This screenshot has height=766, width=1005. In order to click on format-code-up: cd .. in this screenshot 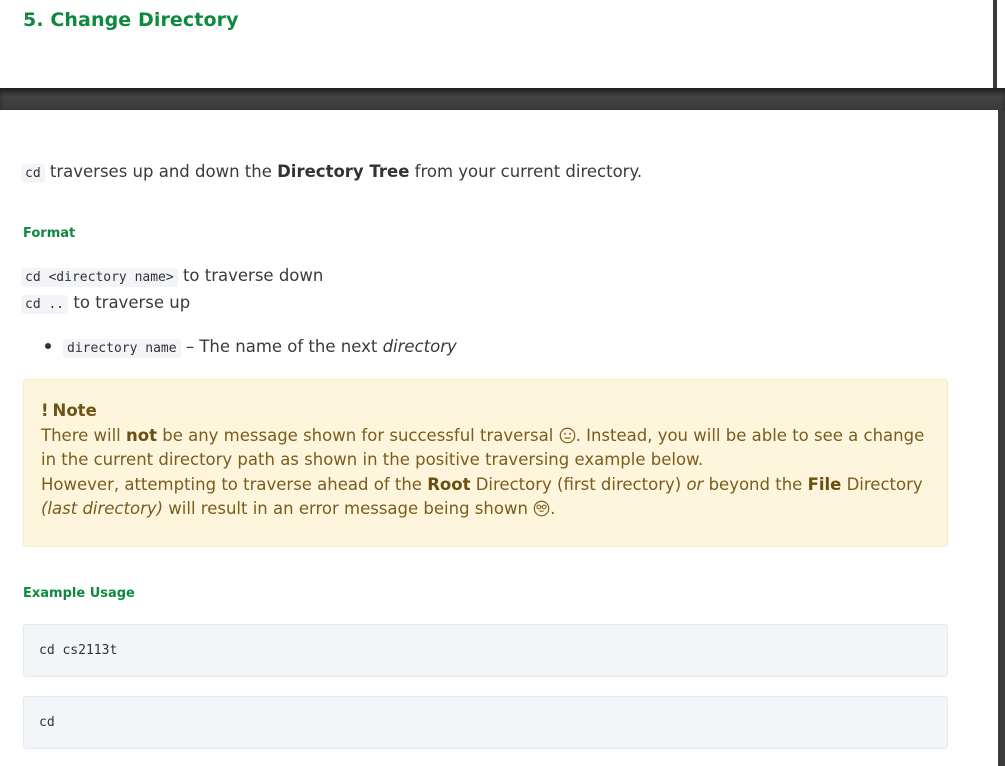, I will do `click(45, 304)`.